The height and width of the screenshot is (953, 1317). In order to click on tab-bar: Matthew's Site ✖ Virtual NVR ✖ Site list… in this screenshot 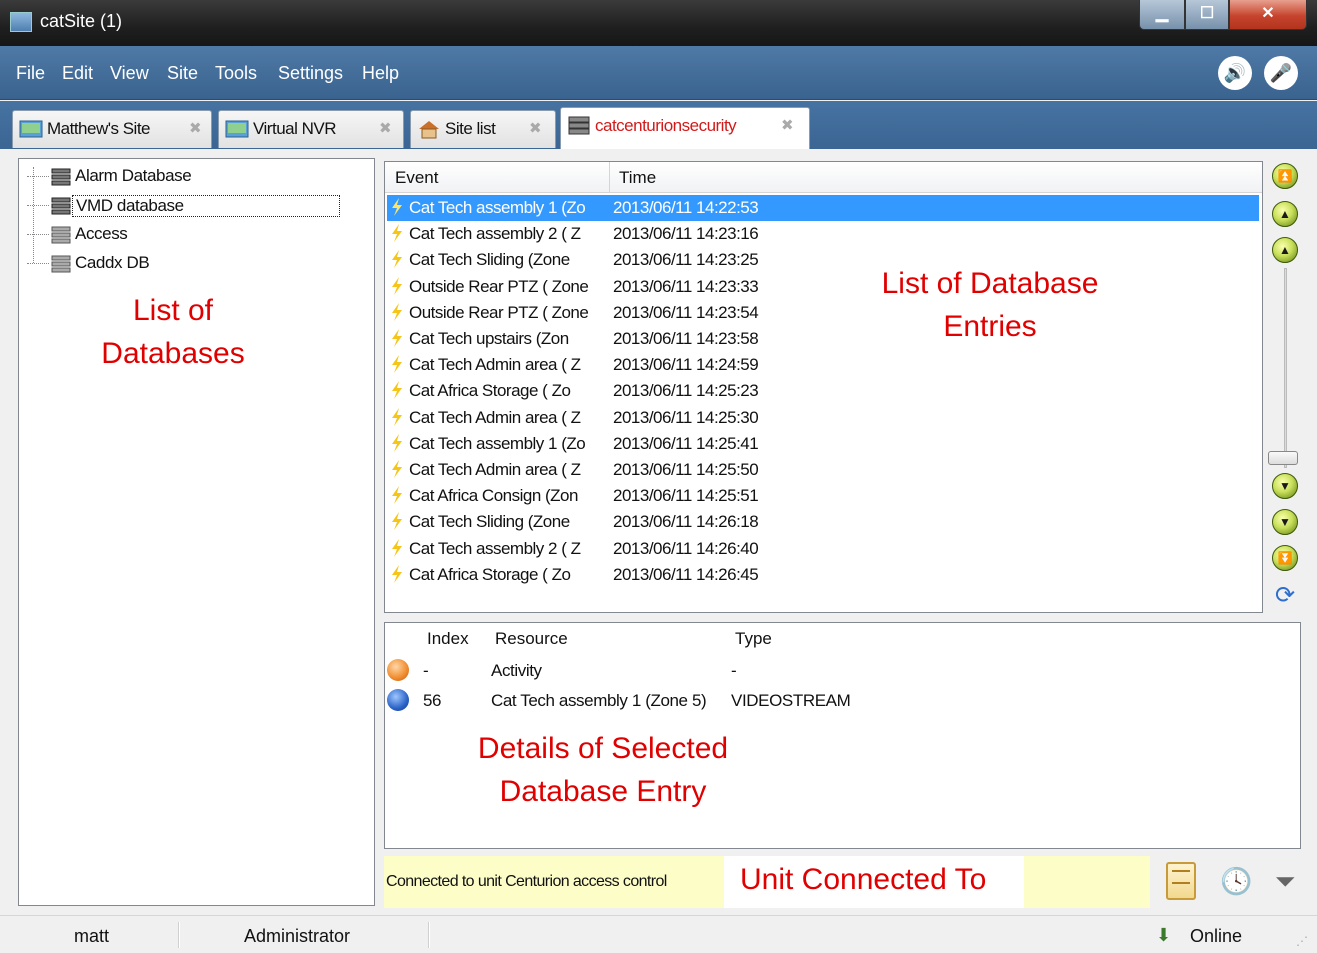, I will do `click(658, 125)`.